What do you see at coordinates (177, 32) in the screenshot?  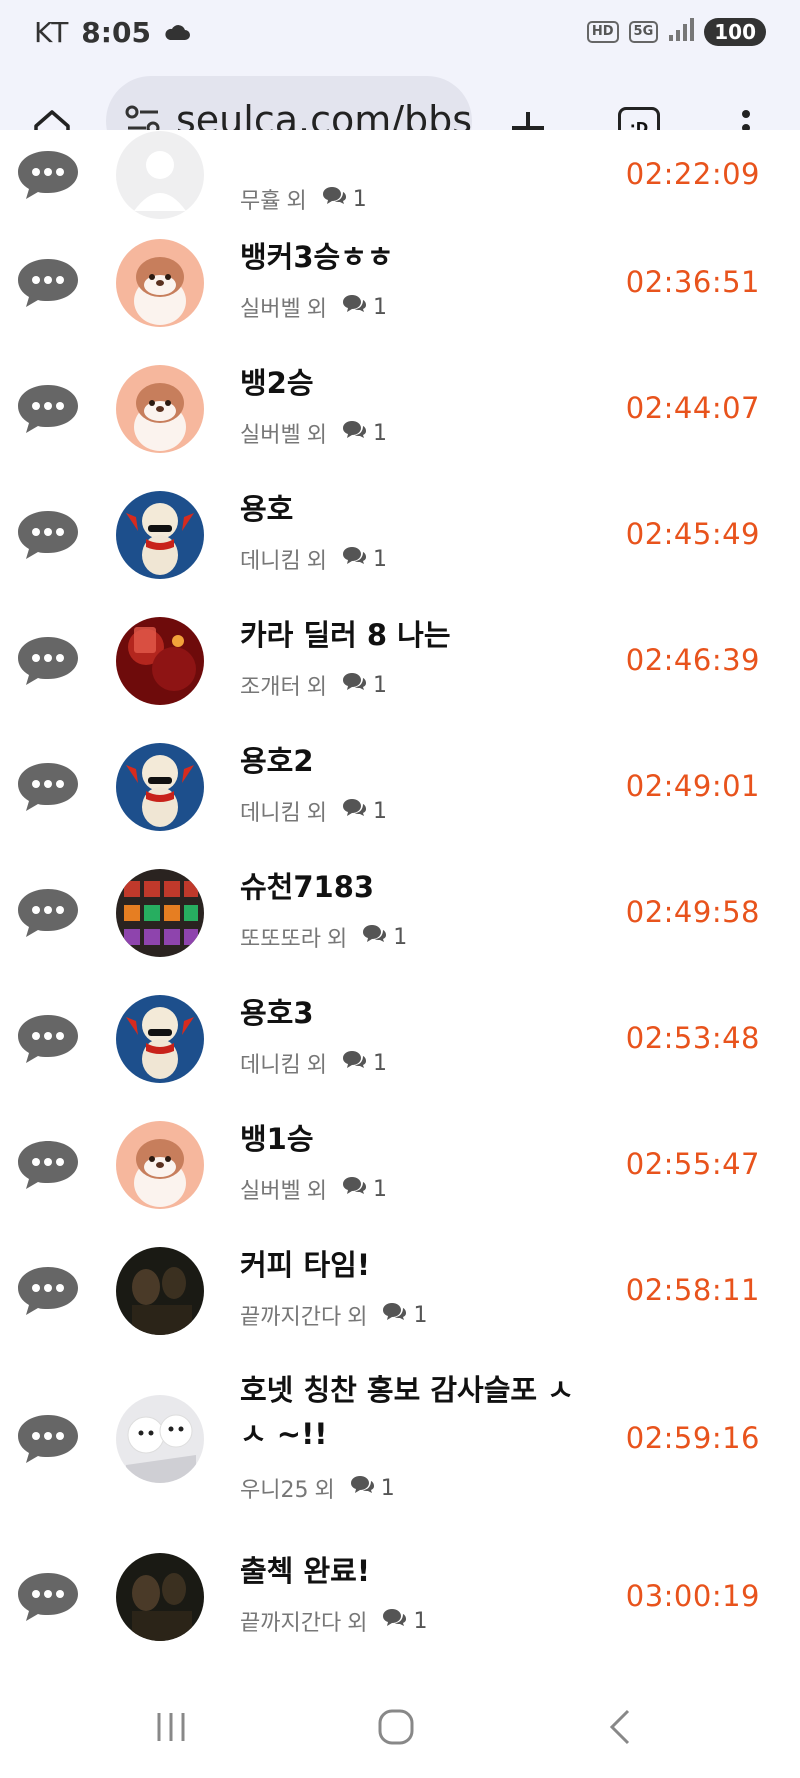 I see `cloud-icon` at bounding box center [177, 32].